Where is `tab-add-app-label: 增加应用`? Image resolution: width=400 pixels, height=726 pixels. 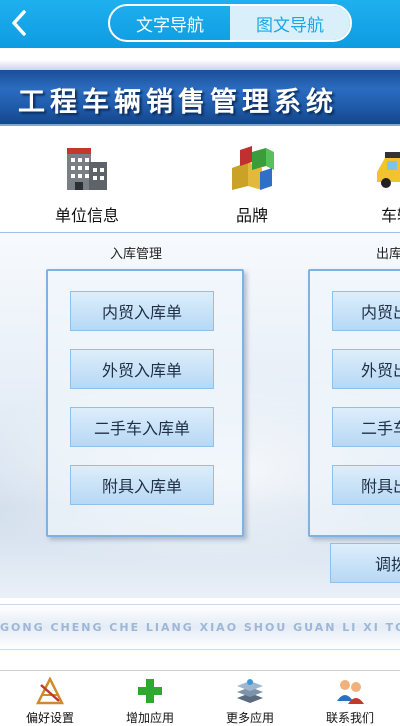 tab-add-app-label: 增加应用 is located at coordinates (149, 718).